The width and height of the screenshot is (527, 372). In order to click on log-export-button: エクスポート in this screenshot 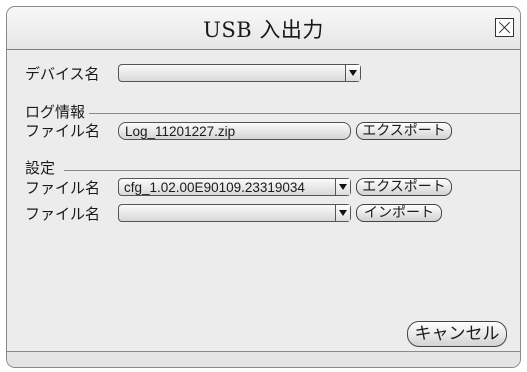, I will do `click(404, 131)`.